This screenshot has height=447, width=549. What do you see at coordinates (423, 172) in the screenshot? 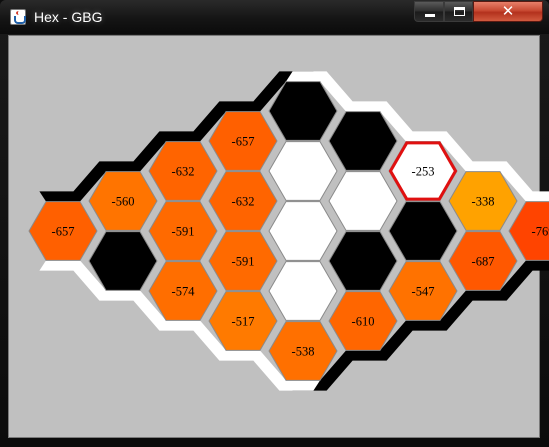
I see `hex-cell-value: -253` at bounding box center [423, 172].